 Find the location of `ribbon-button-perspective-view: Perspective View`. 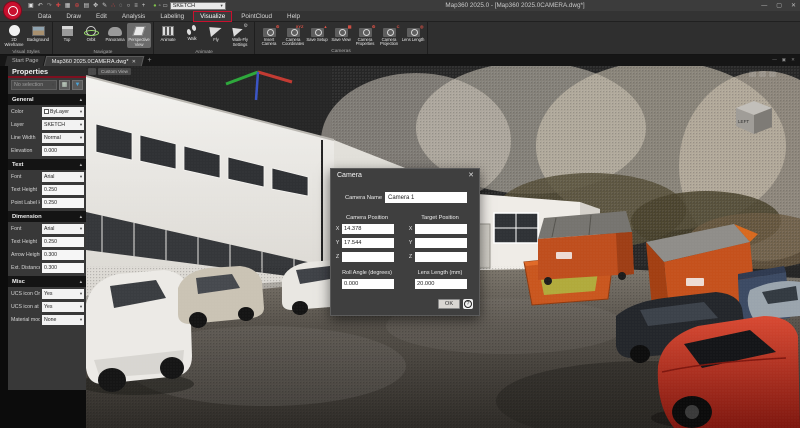

ribbon-button-perspective-view: Perspective View is located at coordinates (139, 35).